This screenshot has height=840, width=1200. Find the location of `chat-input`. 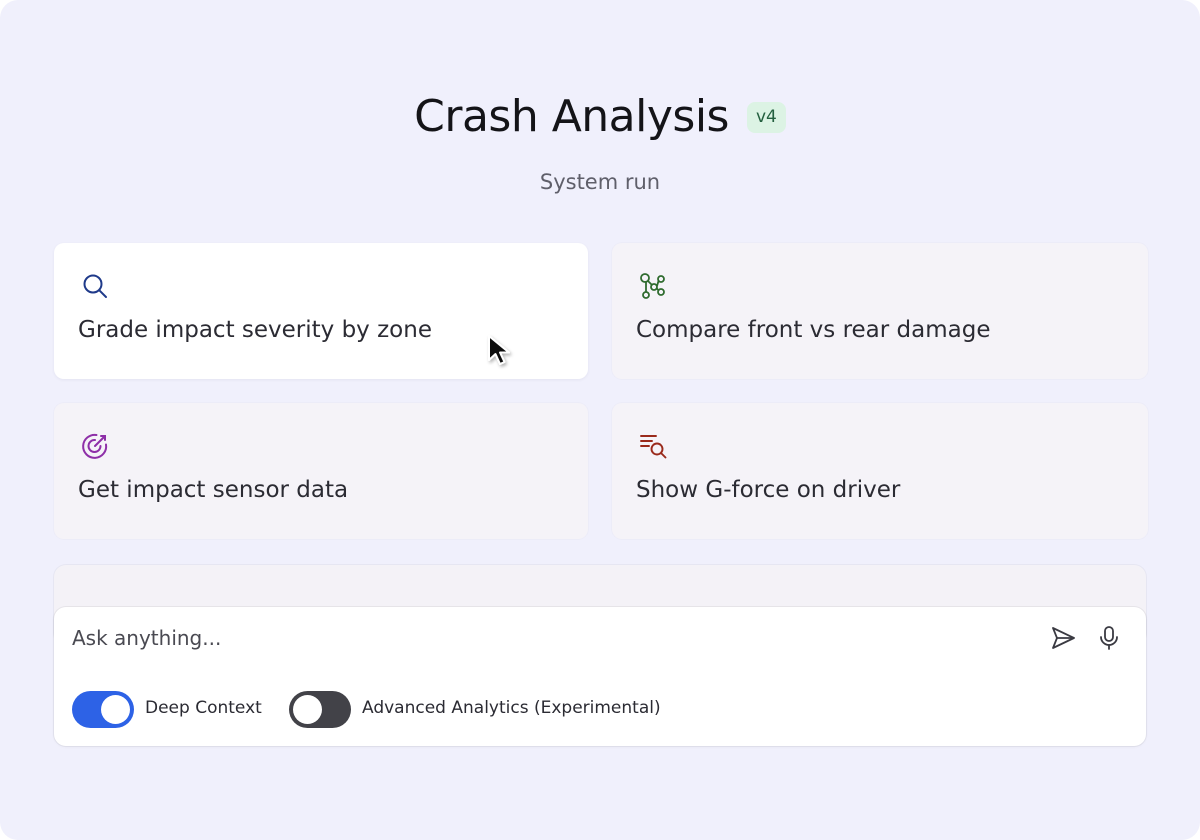

chat-input is located at coordinates (542, 638).